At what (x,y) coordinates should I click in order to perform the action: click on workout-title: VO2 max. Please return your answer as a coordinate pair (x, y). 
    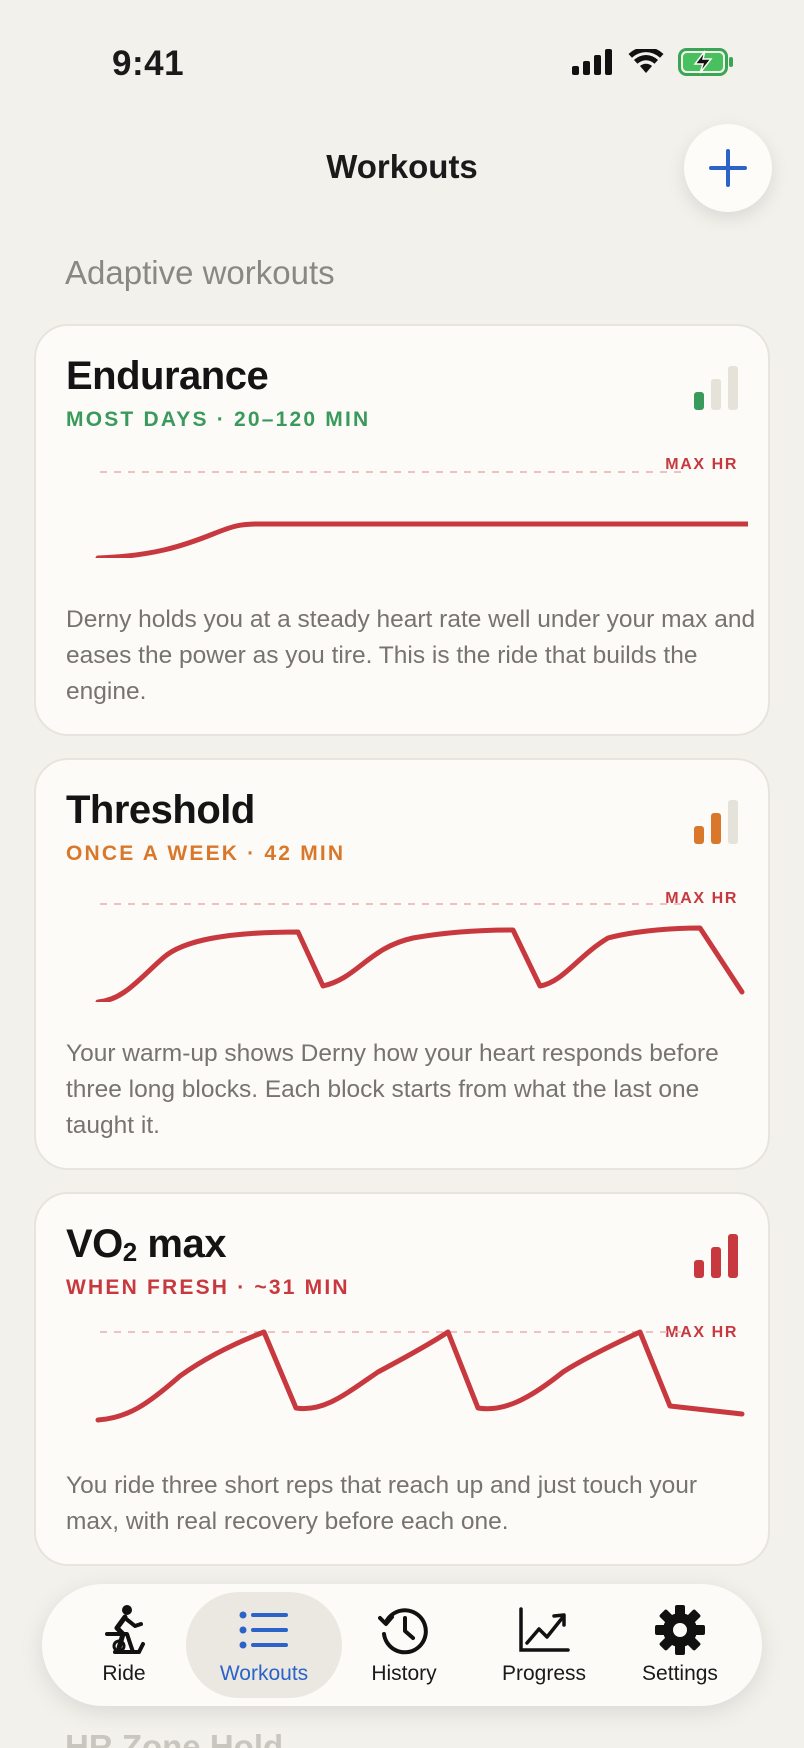
    Looking at the image, I should click on (146, 1244).